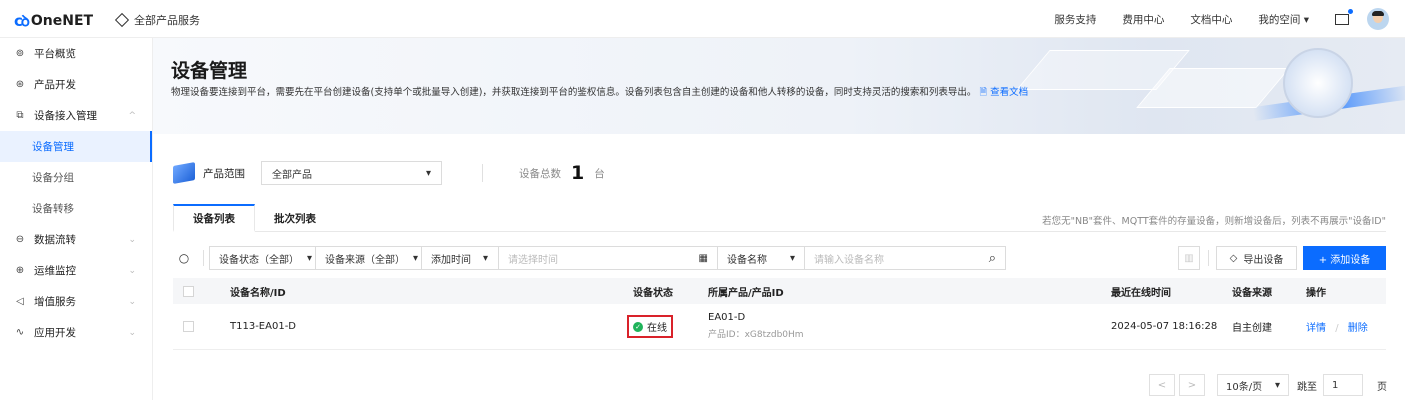 The image size is (1405, 400). What do you see at coordinates (55, 85) in the screenshot?
I see `sidebar-item-label: 产品开发` at bounding box center [55, 85].